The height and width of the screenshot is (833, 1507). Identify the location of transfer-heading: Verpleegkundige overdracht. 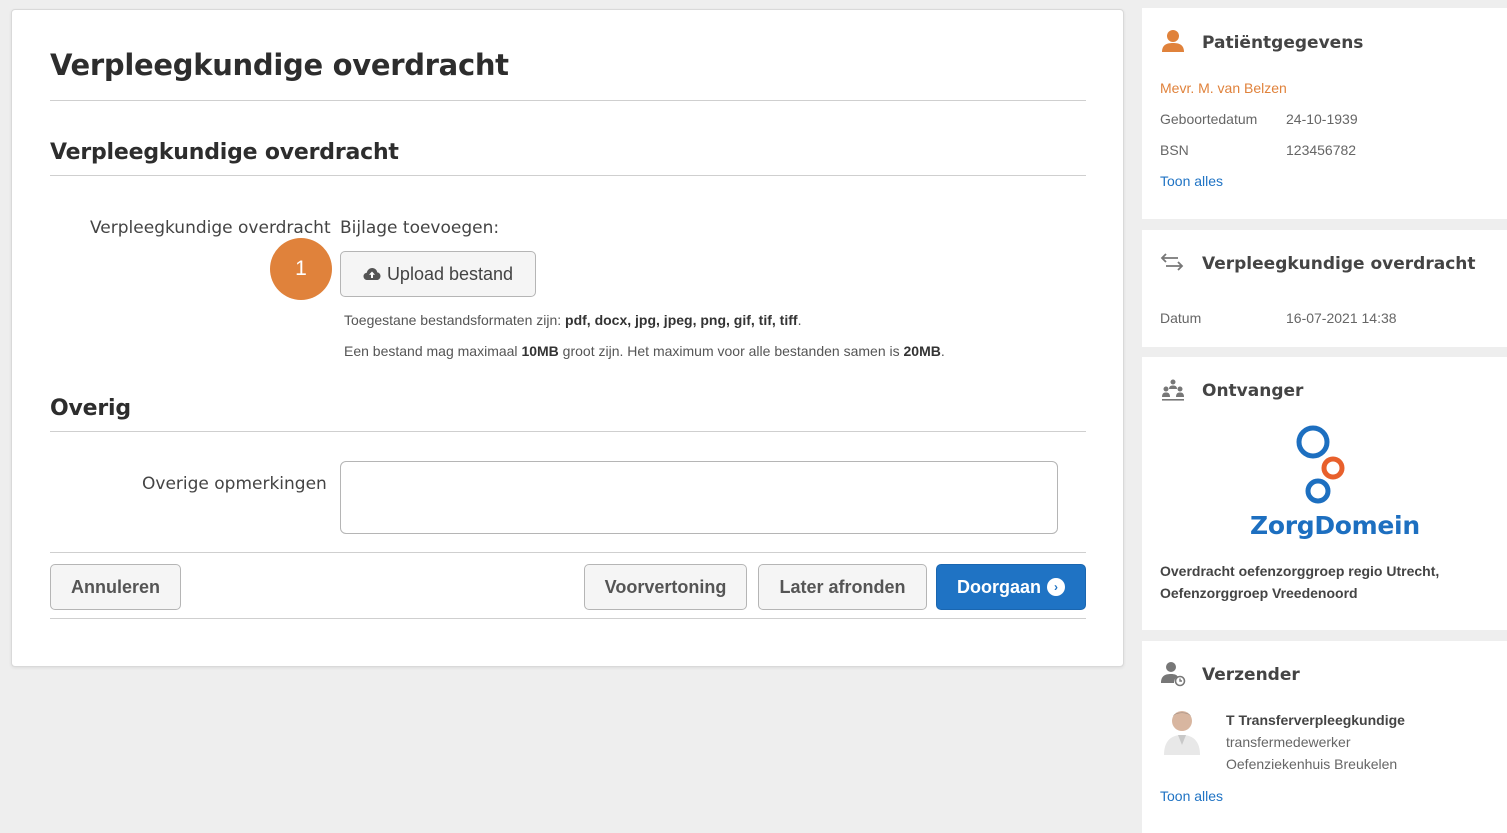
(1339, 264).